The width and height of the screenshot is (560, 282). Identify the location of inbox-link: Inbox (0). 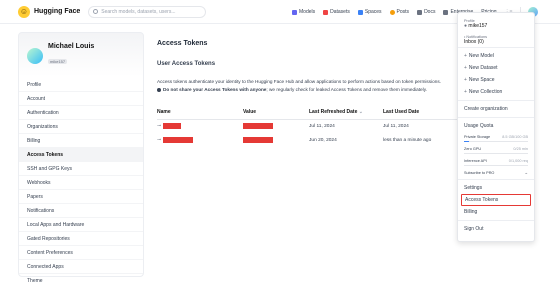
(496, 42).